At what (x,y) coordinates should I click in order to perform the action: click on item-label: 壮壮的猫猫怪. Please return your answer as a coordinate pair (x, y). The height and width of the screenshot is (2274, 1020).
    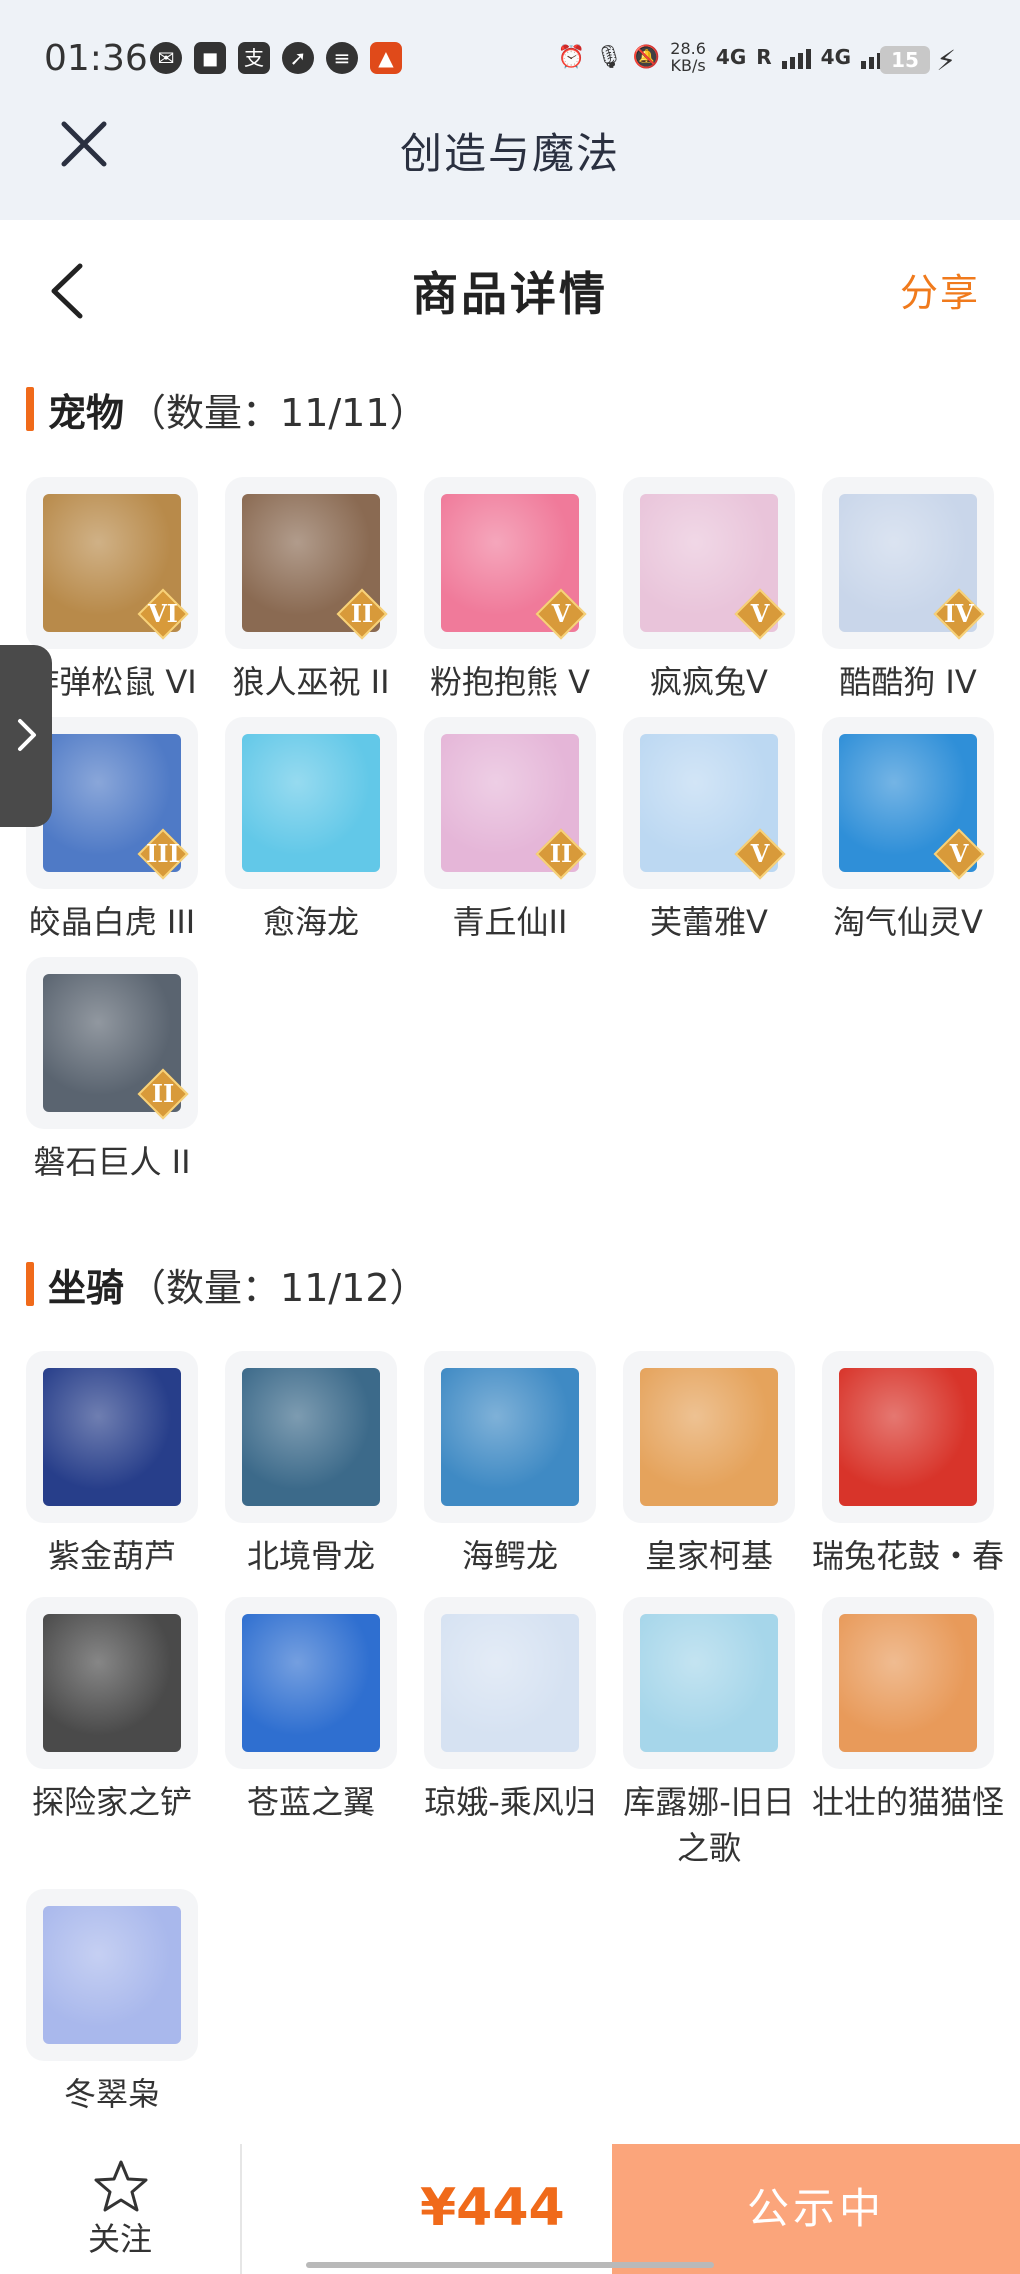
    Looking at the image, I should click on (907, 1802).